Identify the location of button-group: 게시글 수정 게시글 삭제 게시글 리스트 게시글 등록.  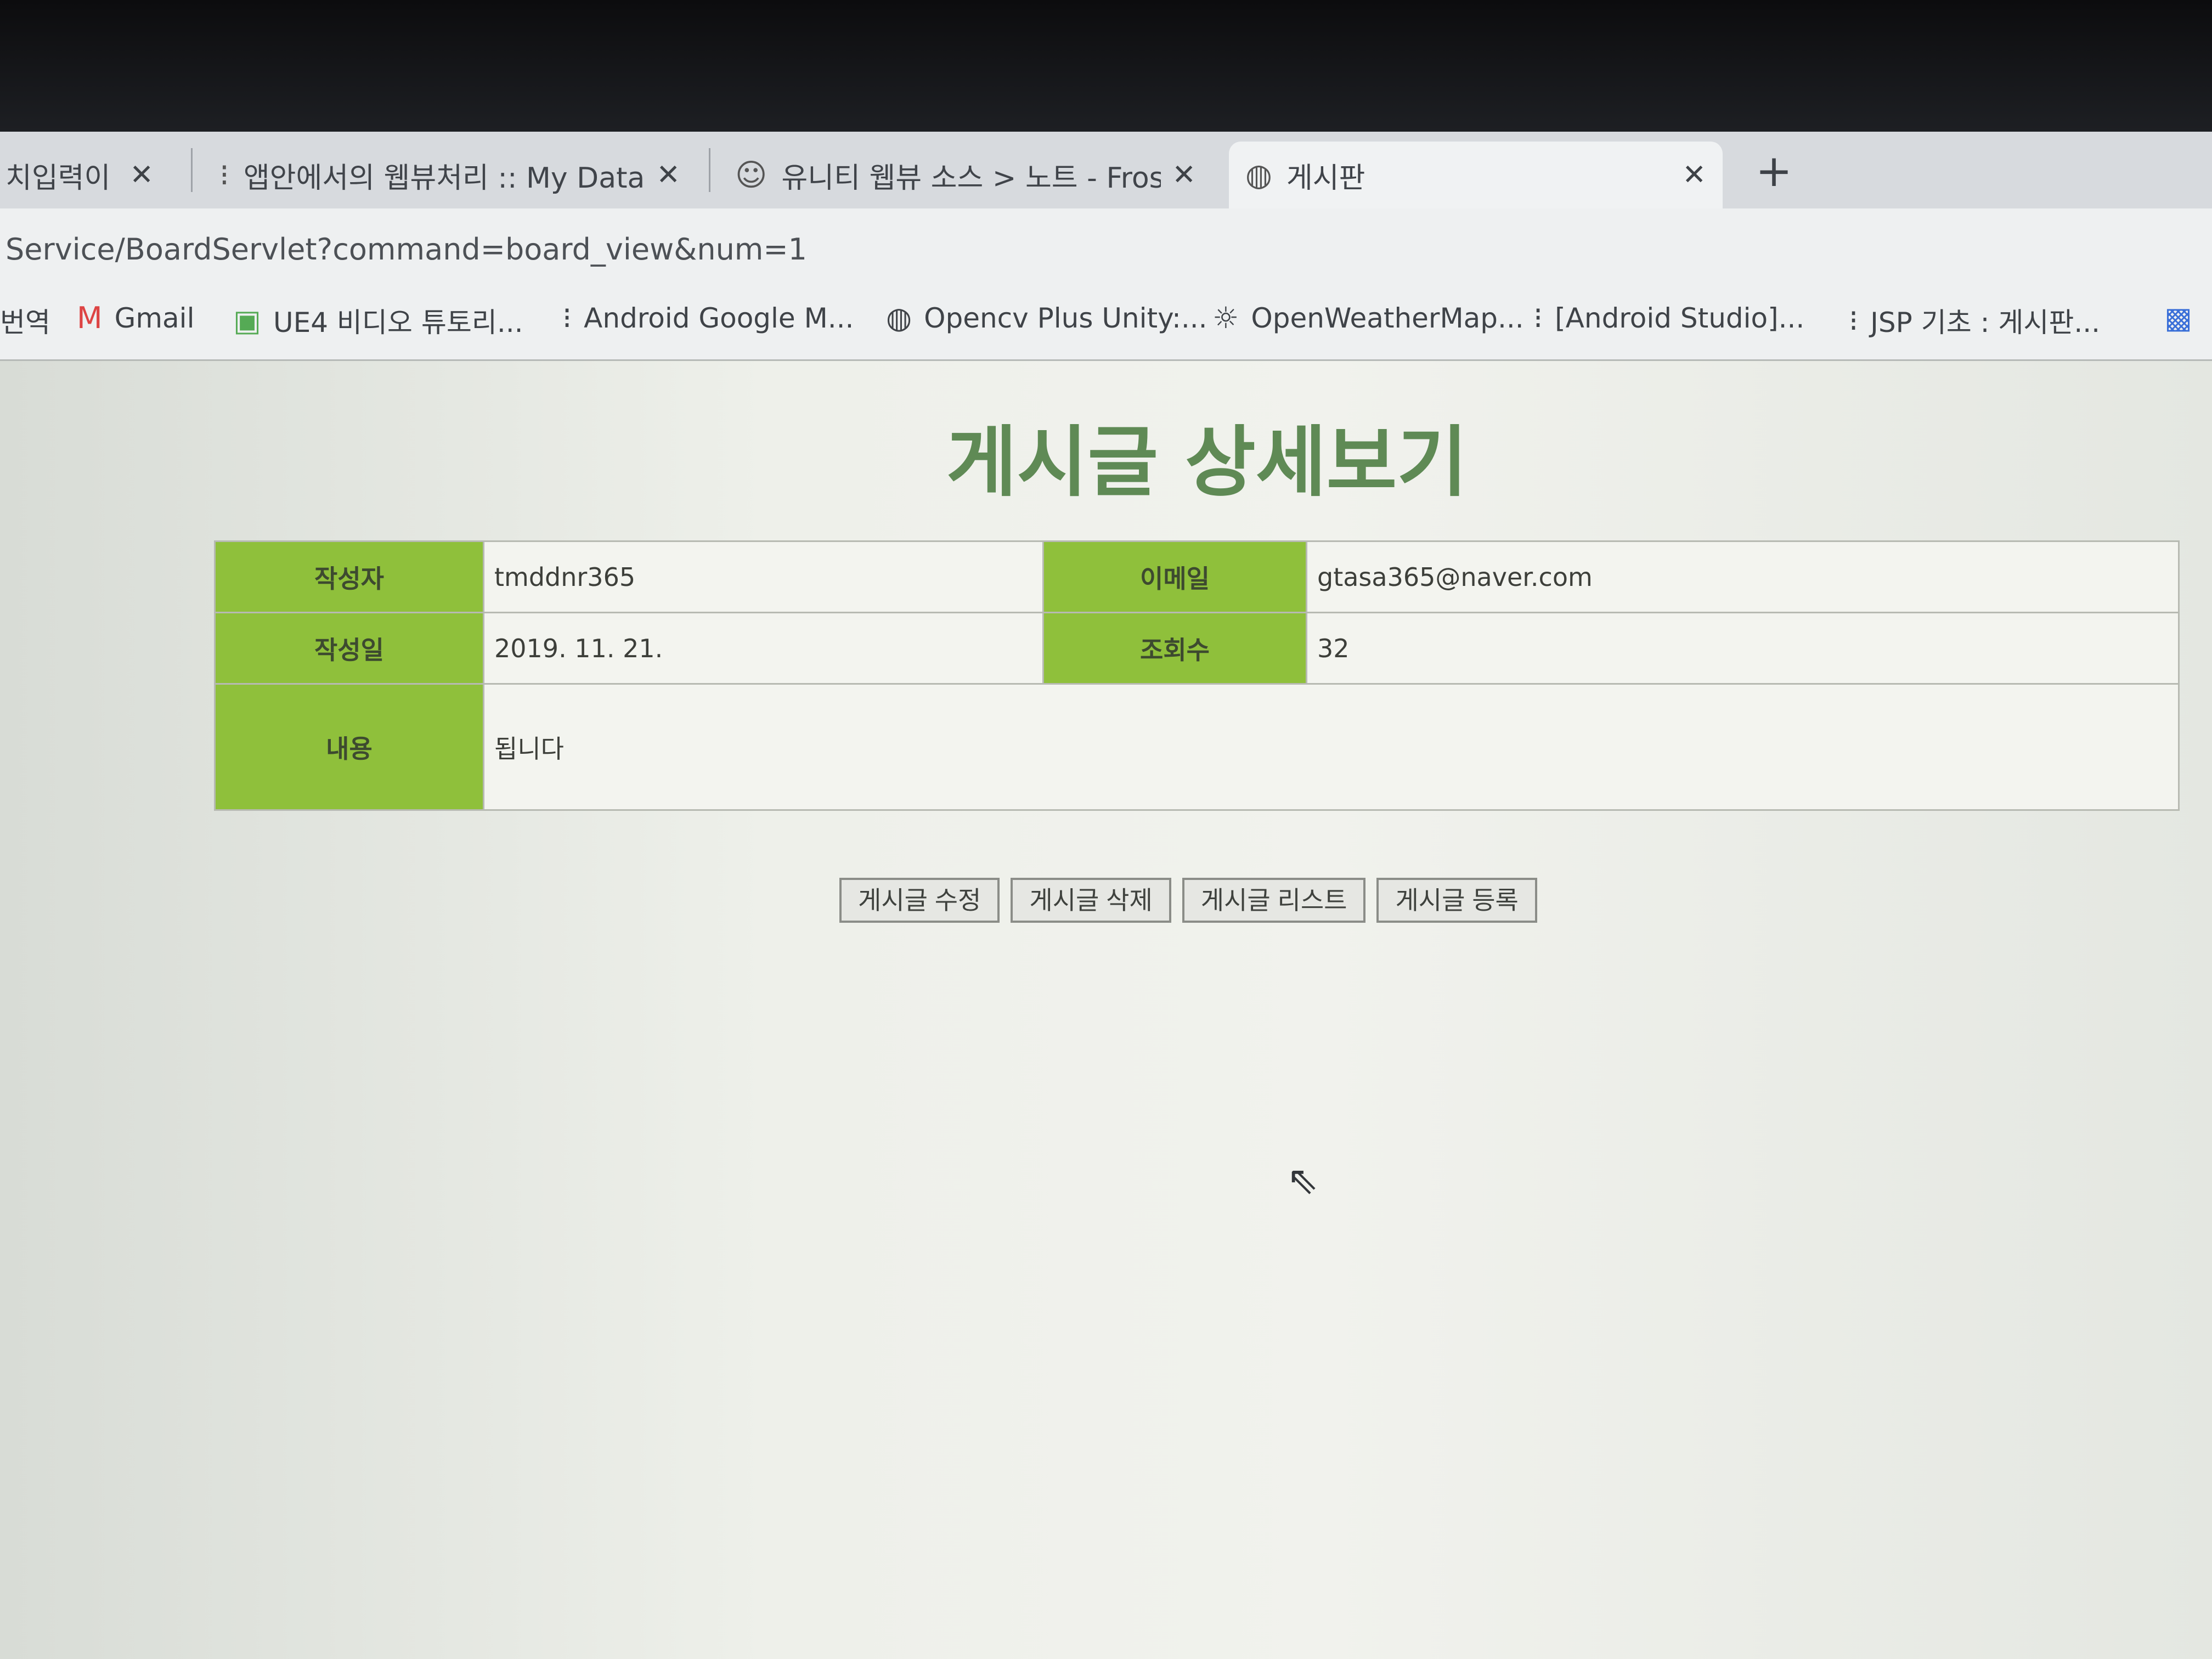
(1188, 900).